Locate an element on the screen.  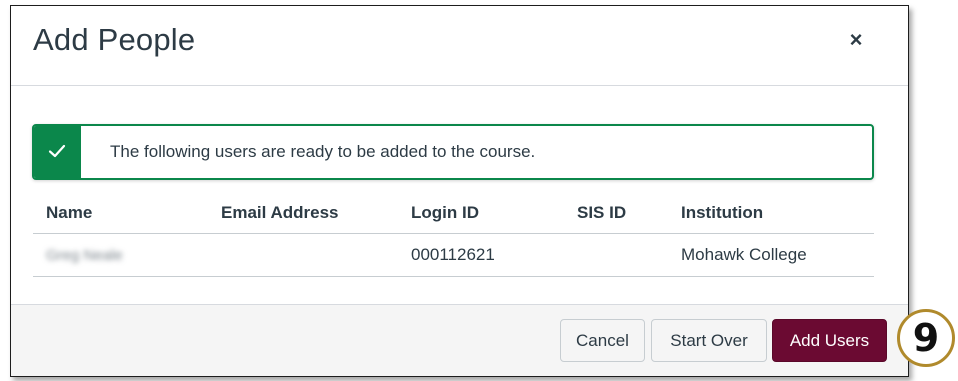
cell-sis-id is located at coordinates (629, 255).